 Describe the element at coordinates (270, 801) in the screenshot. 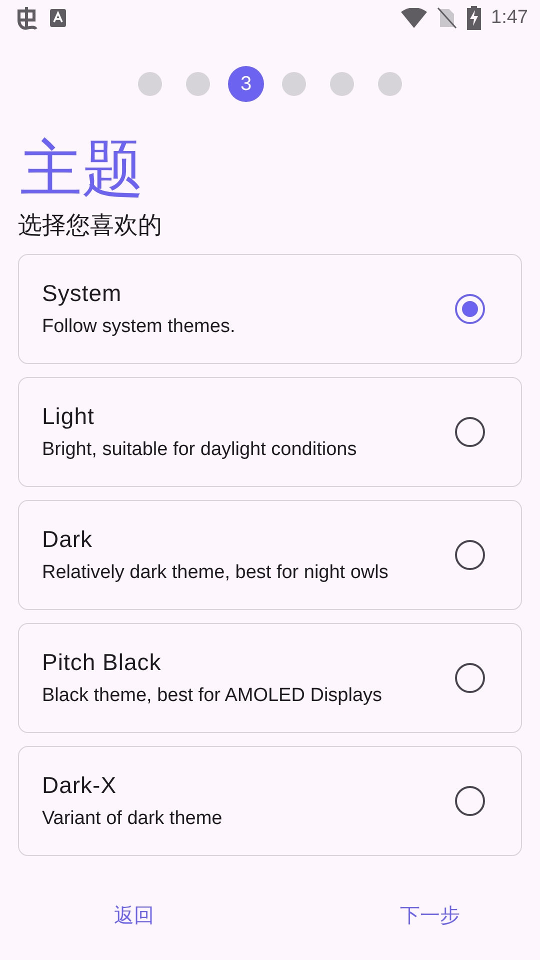

I see `theme-option: Dark-X Variant of dark theme` at that location.